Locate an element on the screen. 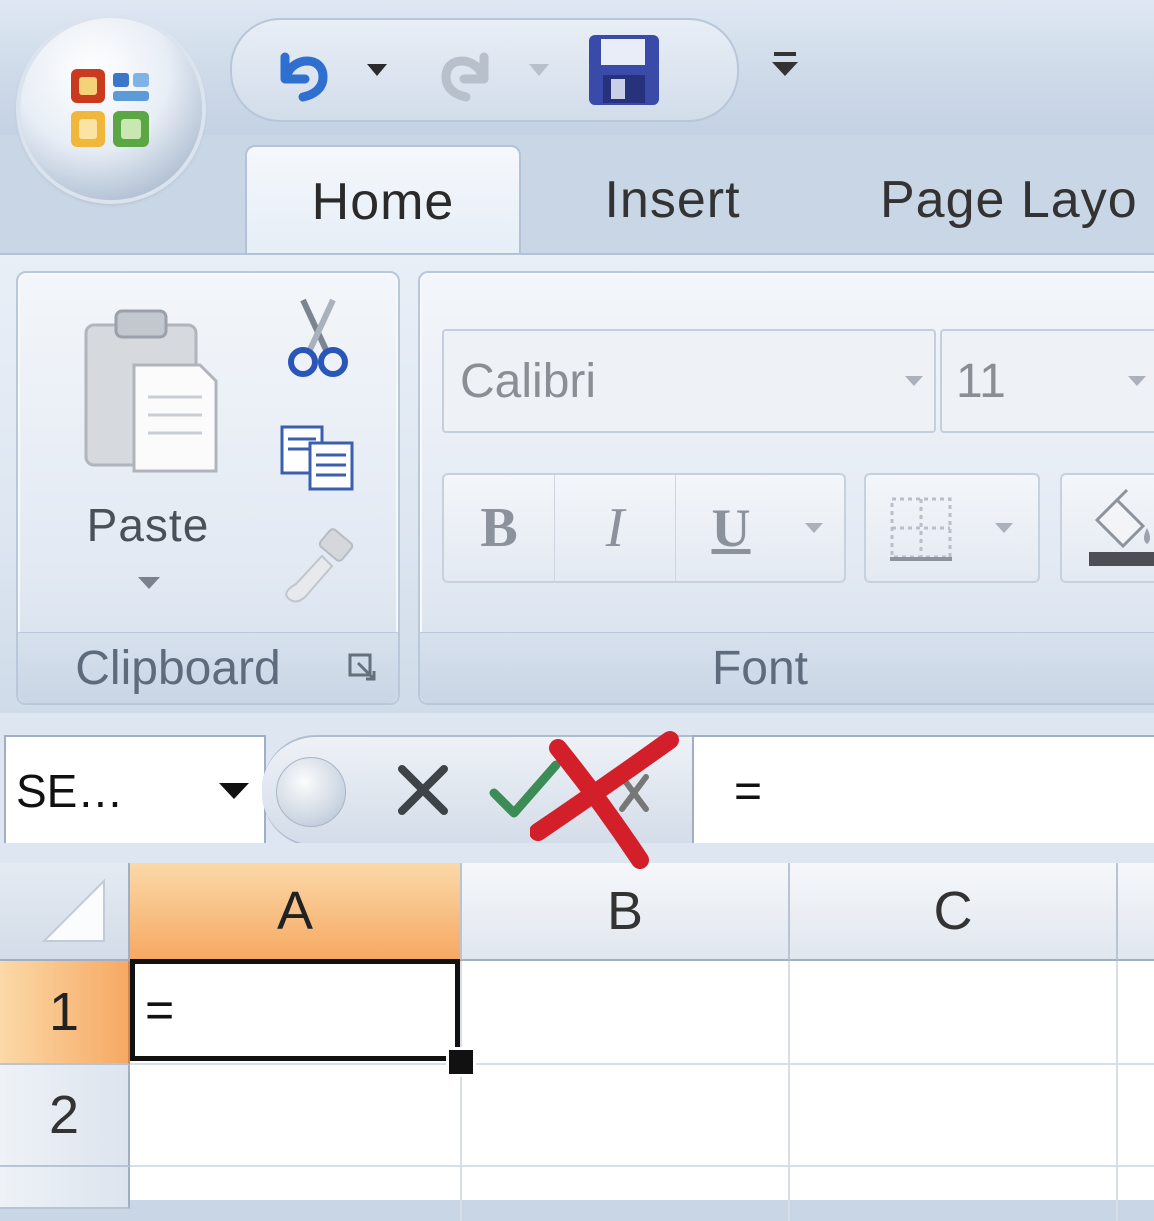 The height and width of the screenshot is (1221, 1154). row-header-1: 1 is located at coordinates (65, 1013).